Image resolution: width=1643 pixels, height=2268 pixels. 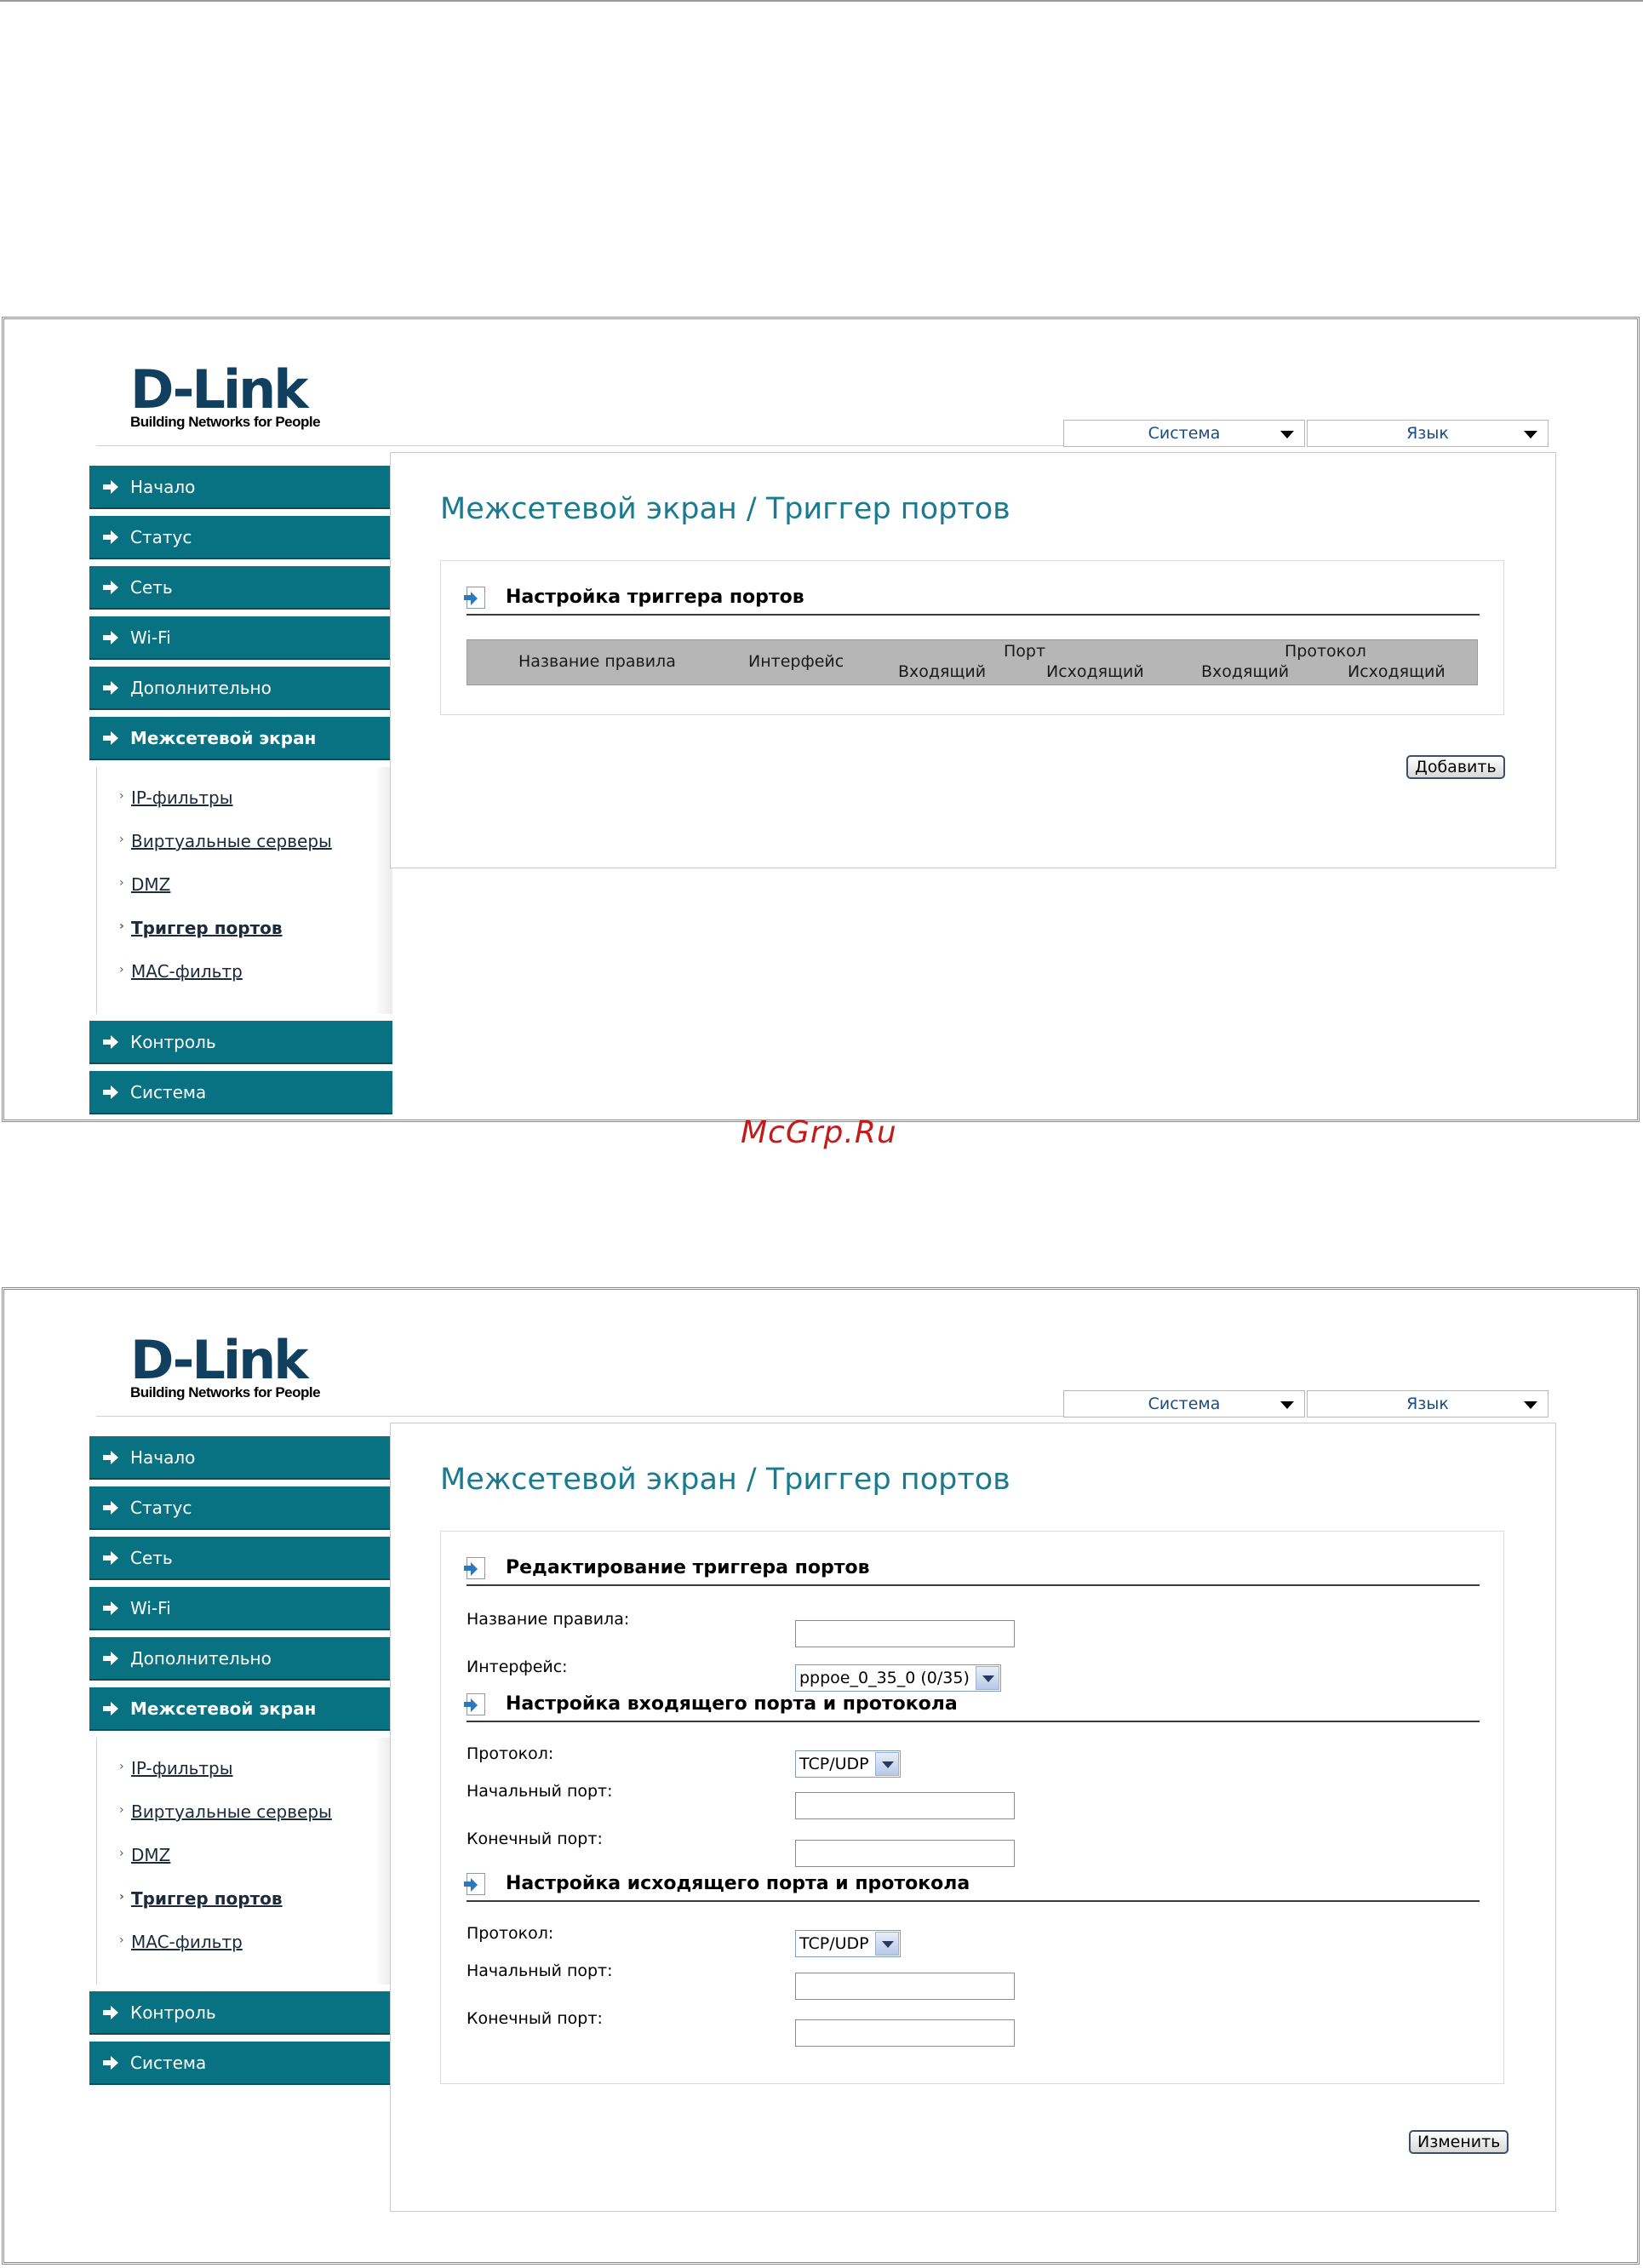 I want to click on interface-label: Интерфейс:, so click(x=517, y=1667).